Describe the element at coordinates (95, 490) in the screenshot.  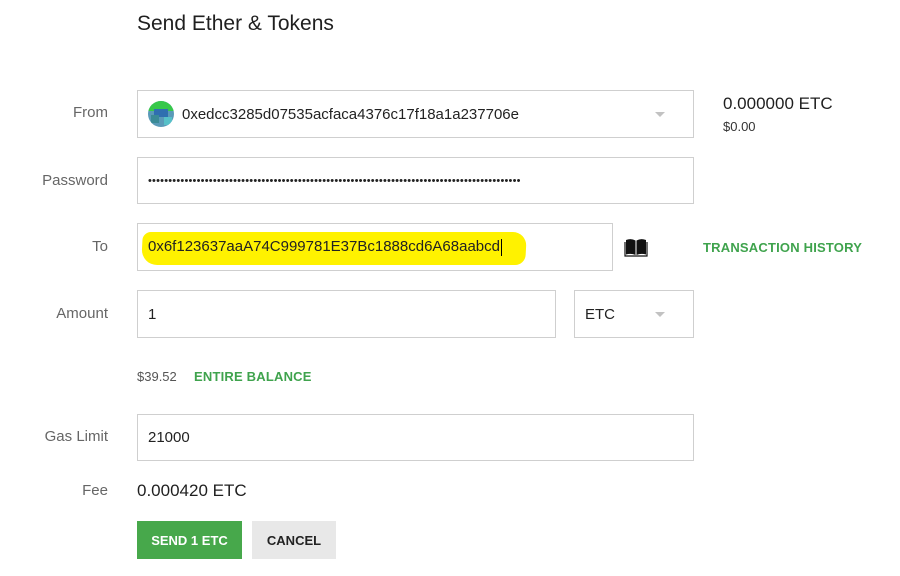
I see `fee-label: Fee` at that location.